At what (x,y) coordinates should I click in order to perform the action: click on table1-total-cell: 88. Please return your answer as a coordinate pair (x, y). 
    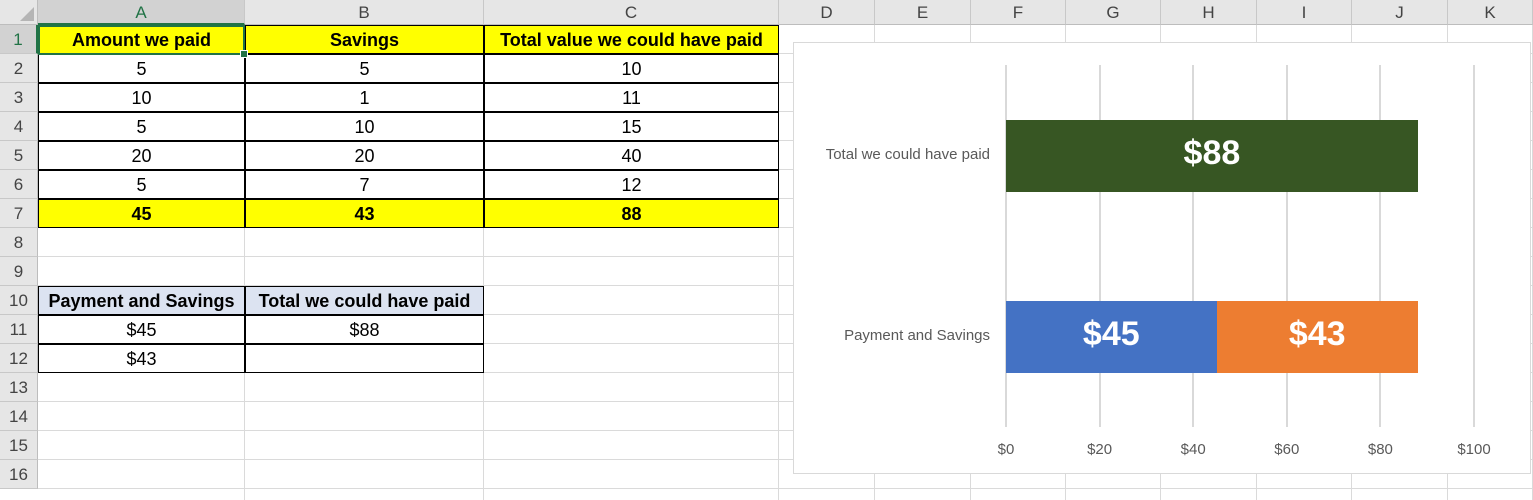
    Looking at the image, I should click on (631, 213).